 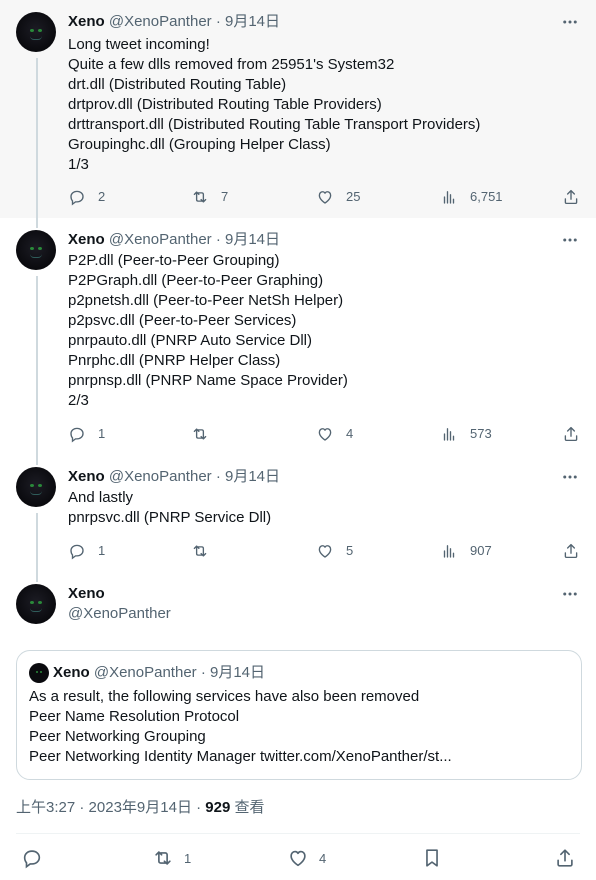 I want to click on tweet-time: 上午3:27, so click(x=45, y=807).